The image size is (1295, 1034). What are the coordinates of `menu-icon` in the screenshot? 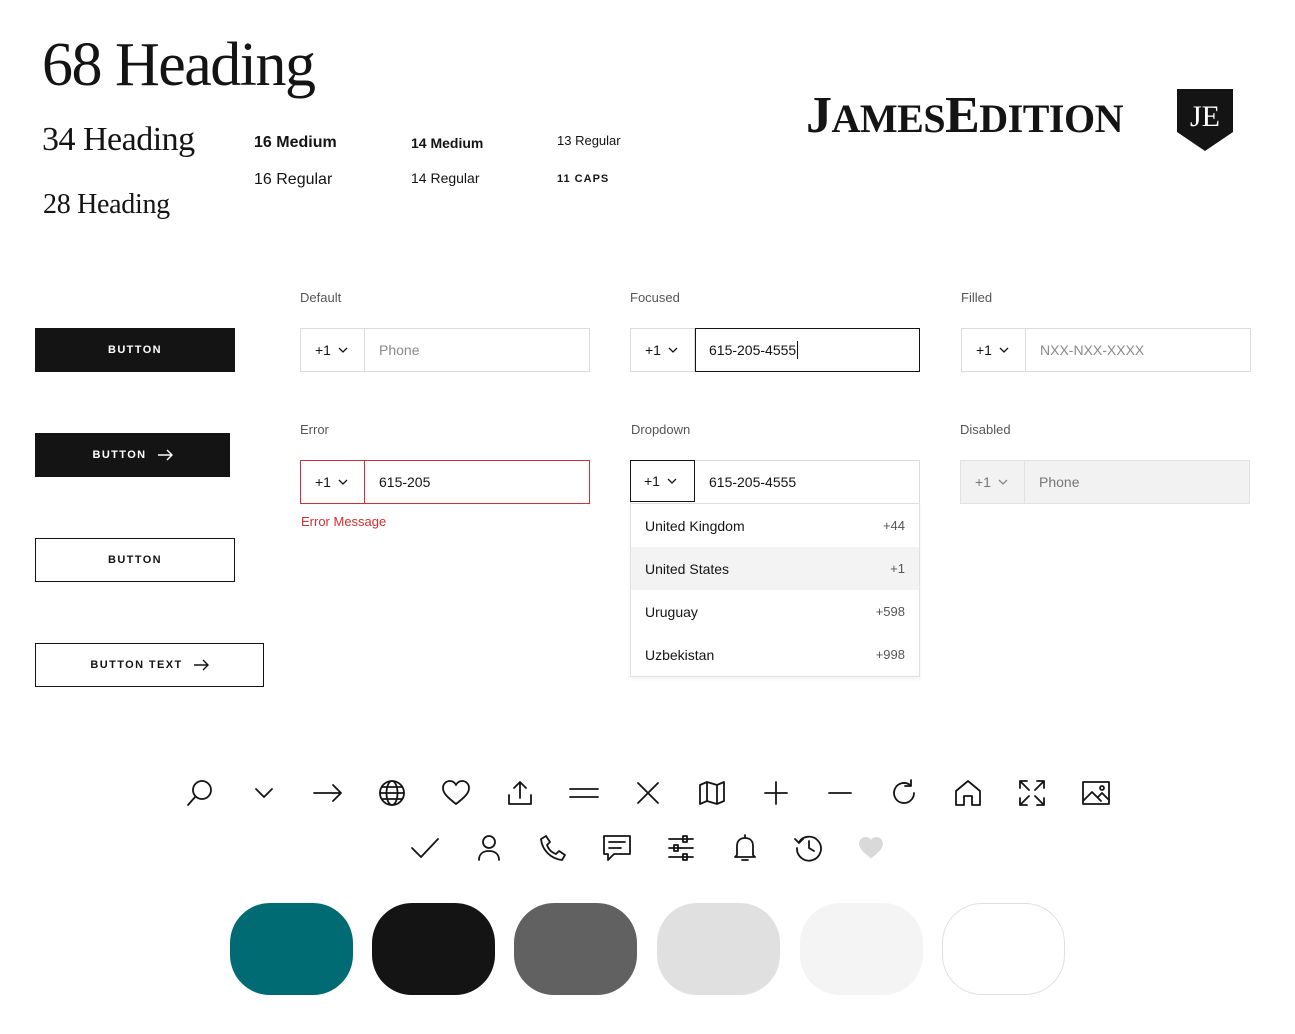 It's located at (584, 793).